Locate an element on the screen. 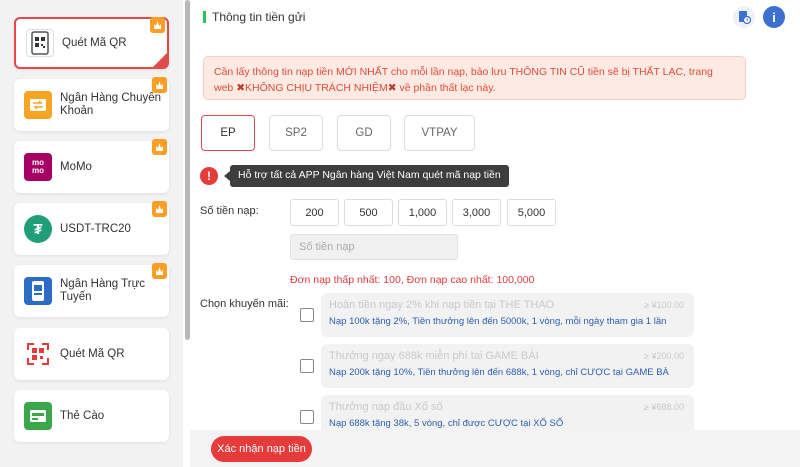 The image size is (800, 467). usdt-icon: ₮ is located at coordinates (38, 229).